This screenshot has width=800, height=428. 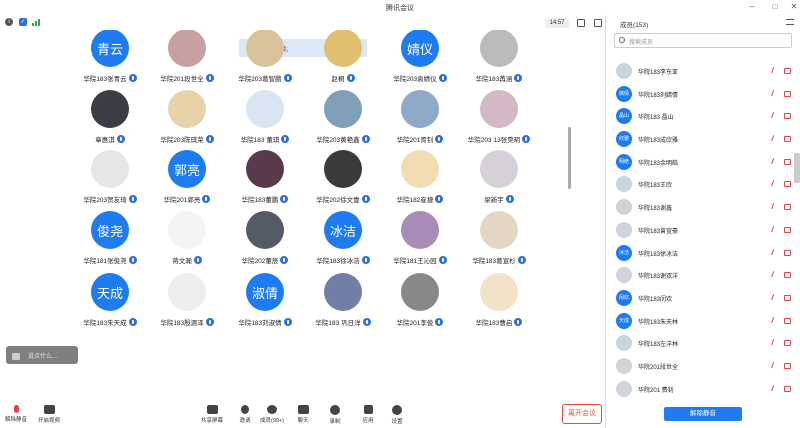 I want to click on participant-tile: 华院203 13张昊玥, so click(x=499, y=120).